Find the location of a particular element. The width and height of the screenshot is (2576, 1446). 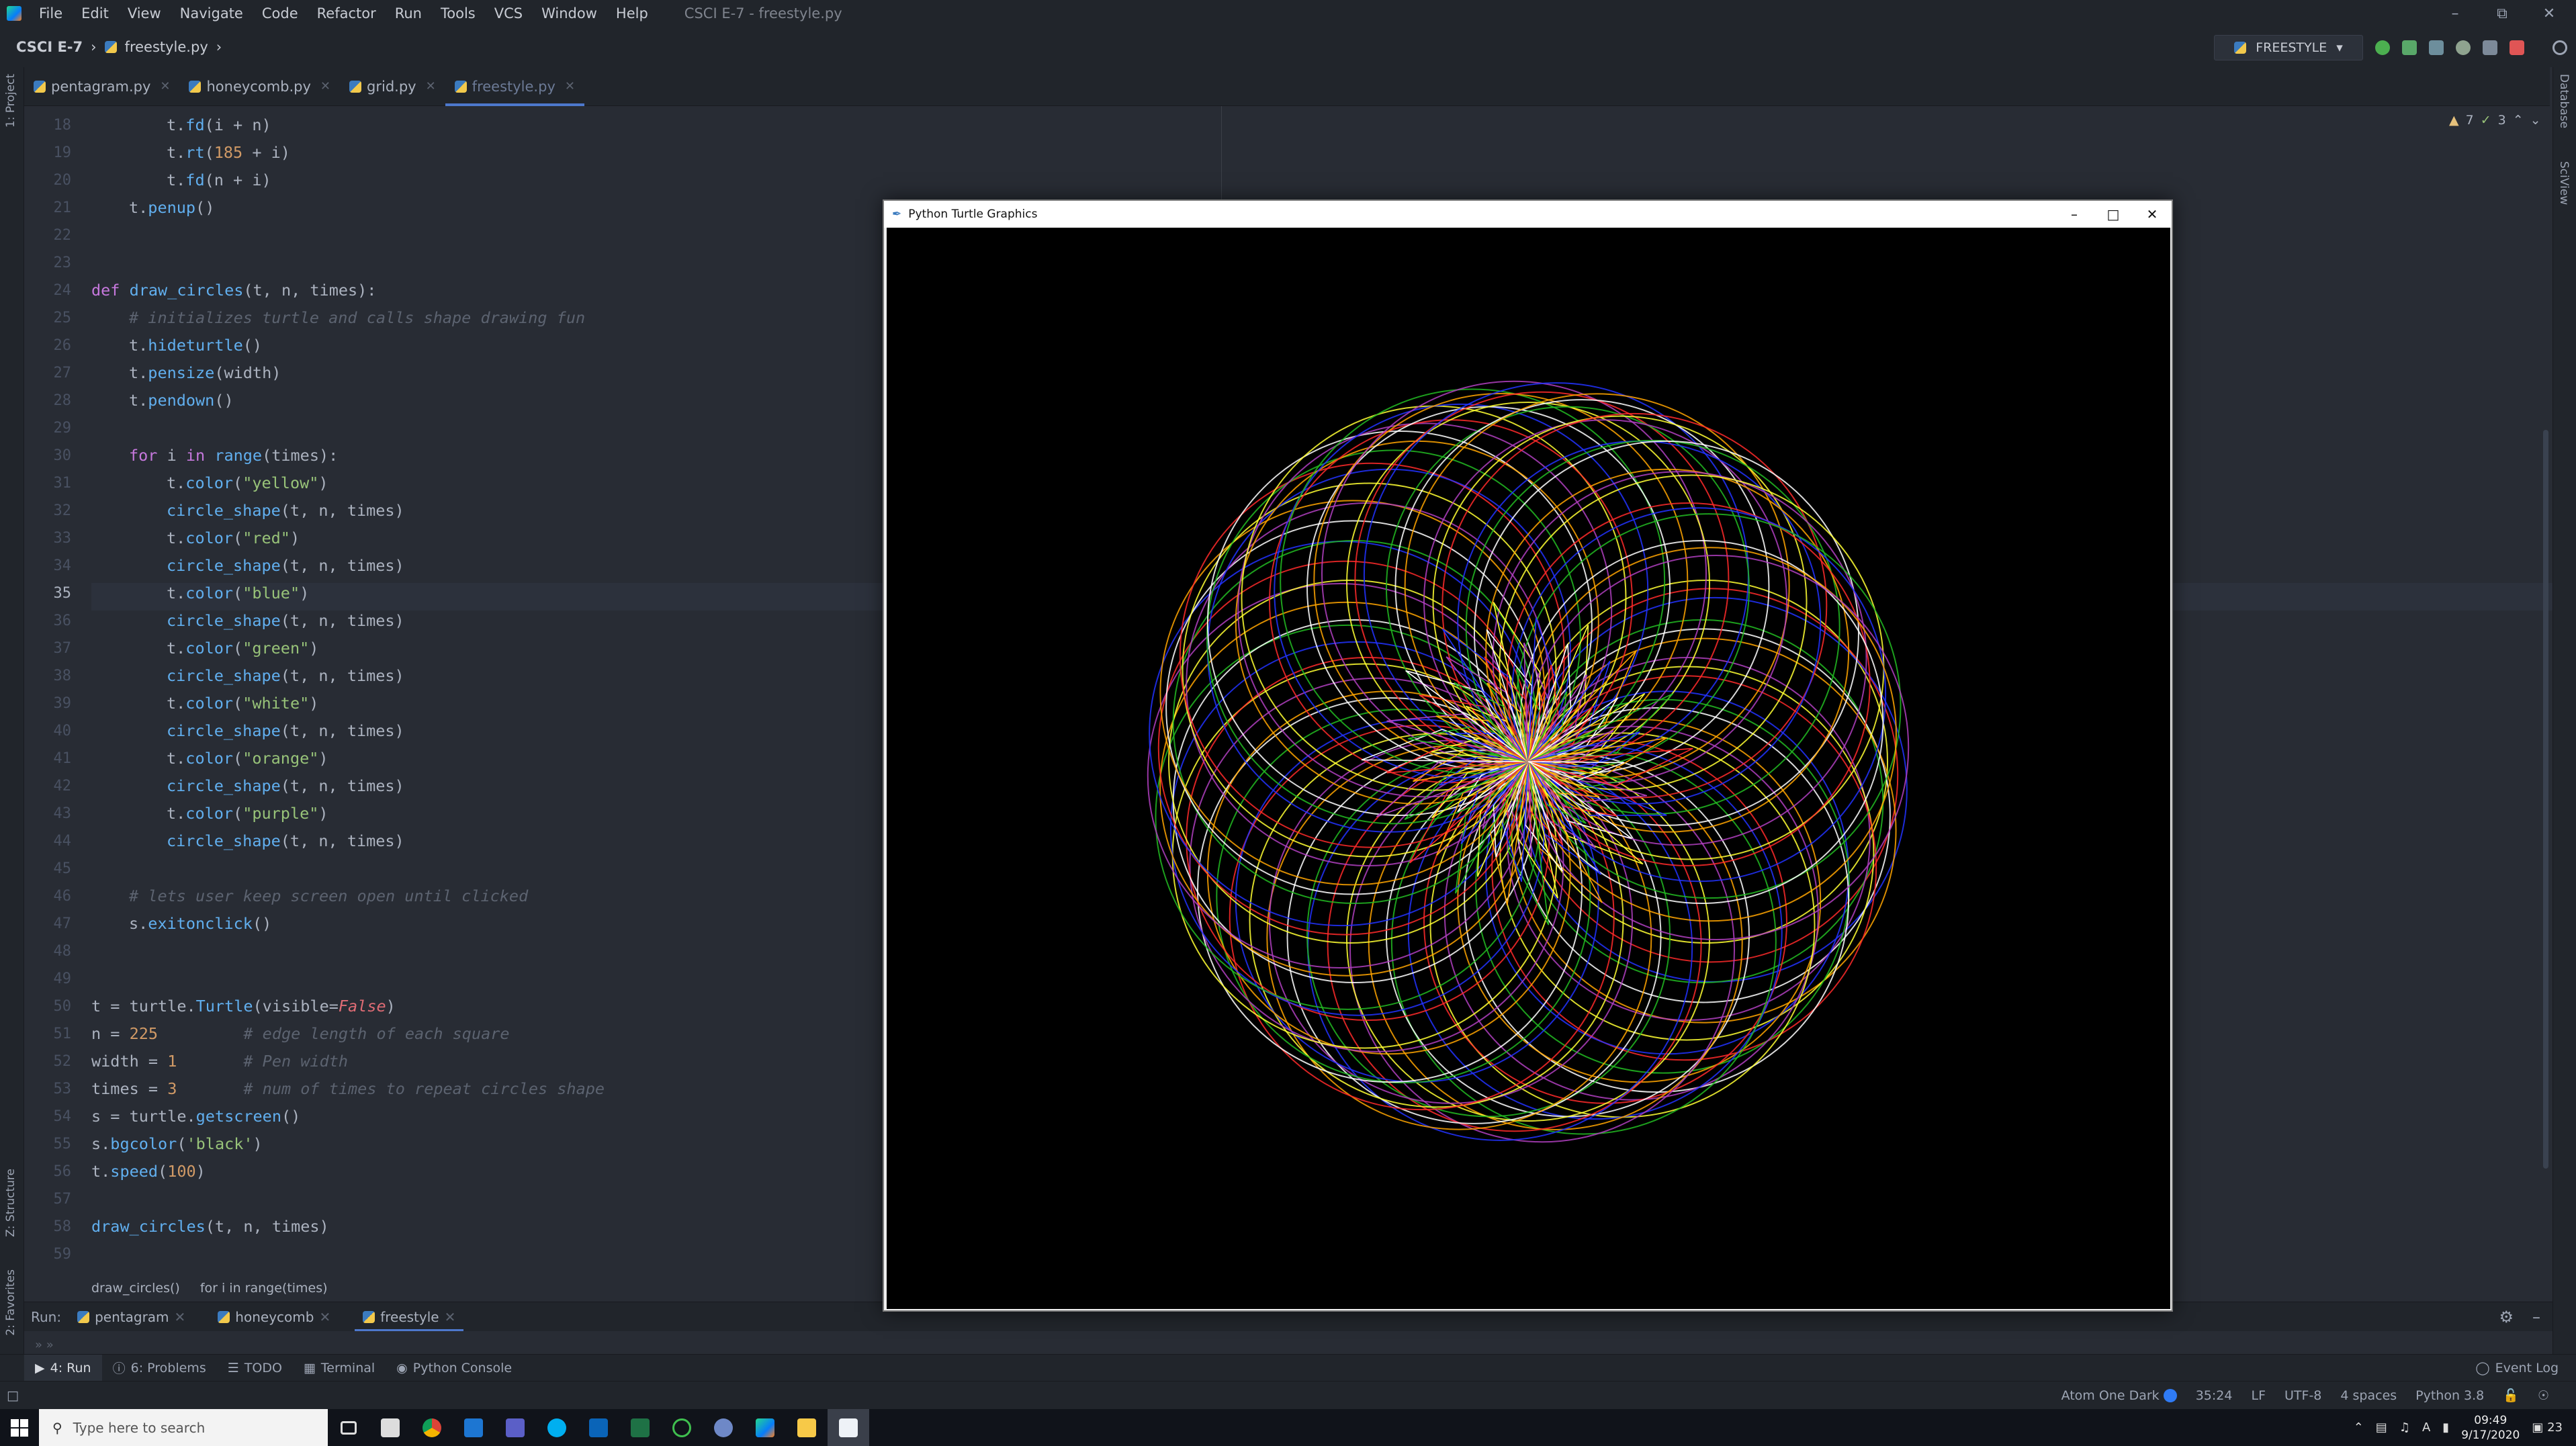

pycharm-app is located at coordinates (765, 1428).